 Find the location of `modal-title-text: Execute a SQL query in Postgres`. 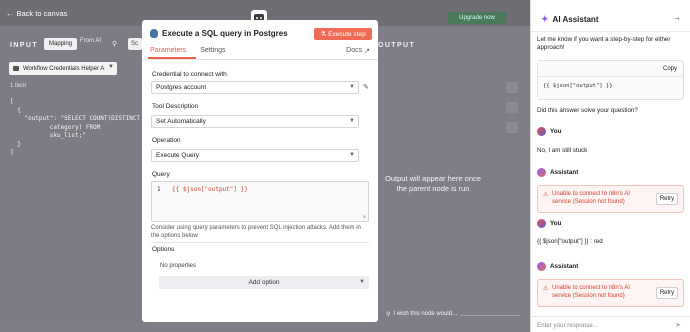

modal-title-text: Execute a SQL query in Postgres is located at coordinates (225, 33).